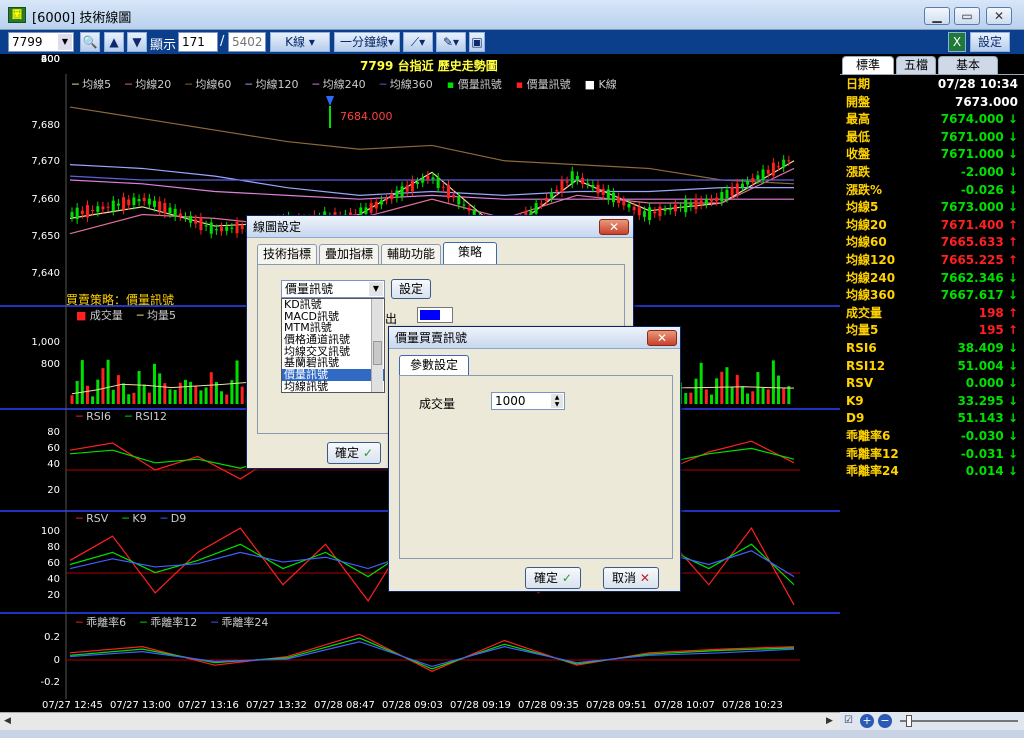 The image size is (1024, 738). Describe the element at coordinates (333, 305) in the screenshot. I see `strategy-list-item: KD訊號` at that location.